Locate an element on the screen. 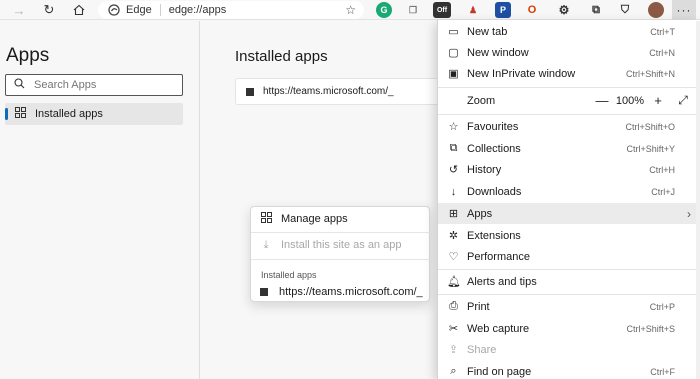 This screenshot has width=700, height=379. manage-apps-item: Manage apps is located at coordinates (341, 219).